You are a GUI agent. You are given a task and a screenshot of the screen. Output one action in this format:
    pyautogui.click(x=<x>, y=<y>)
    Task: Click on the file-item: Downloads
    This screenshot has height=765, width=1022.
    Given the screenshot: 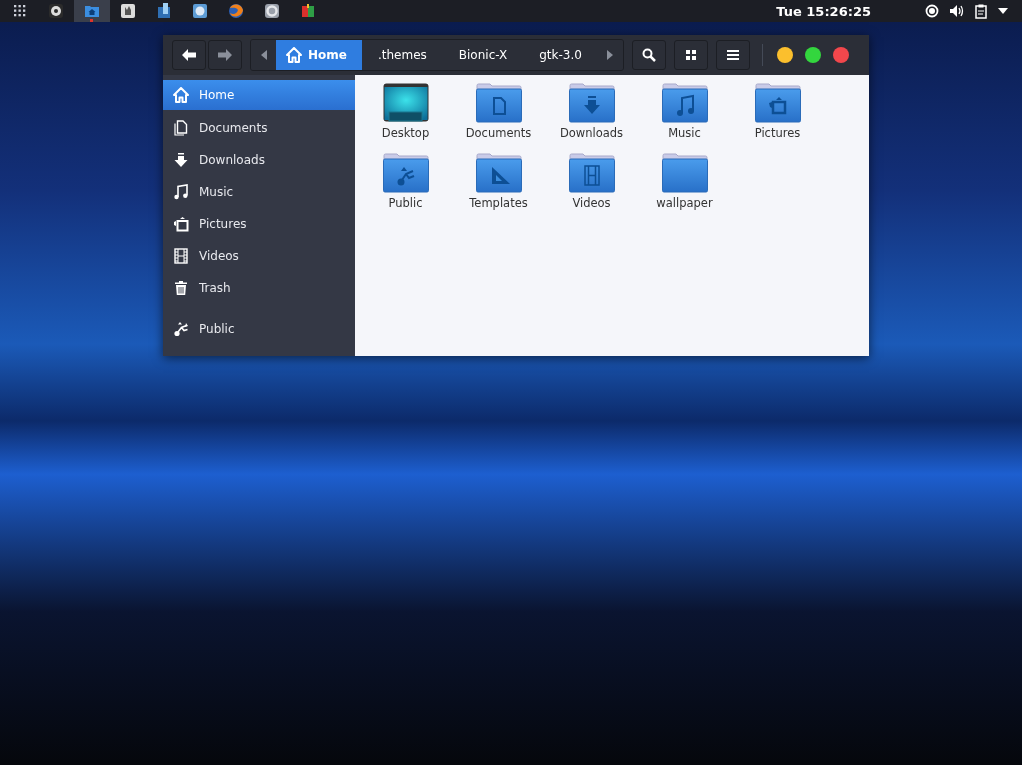 What is the action you would take?
    pyautogui.click(x=591, y=118)
    